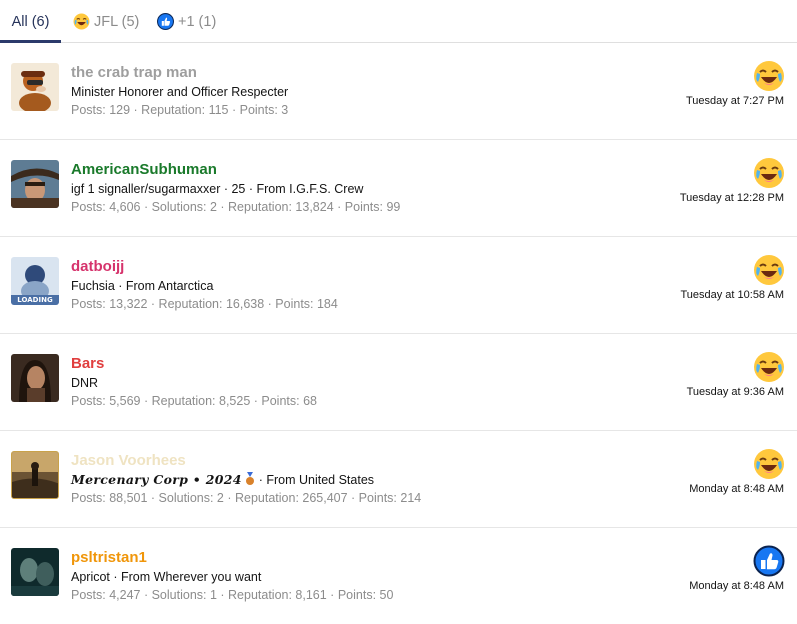  I want to click on medal-icon, so click(250, 479).